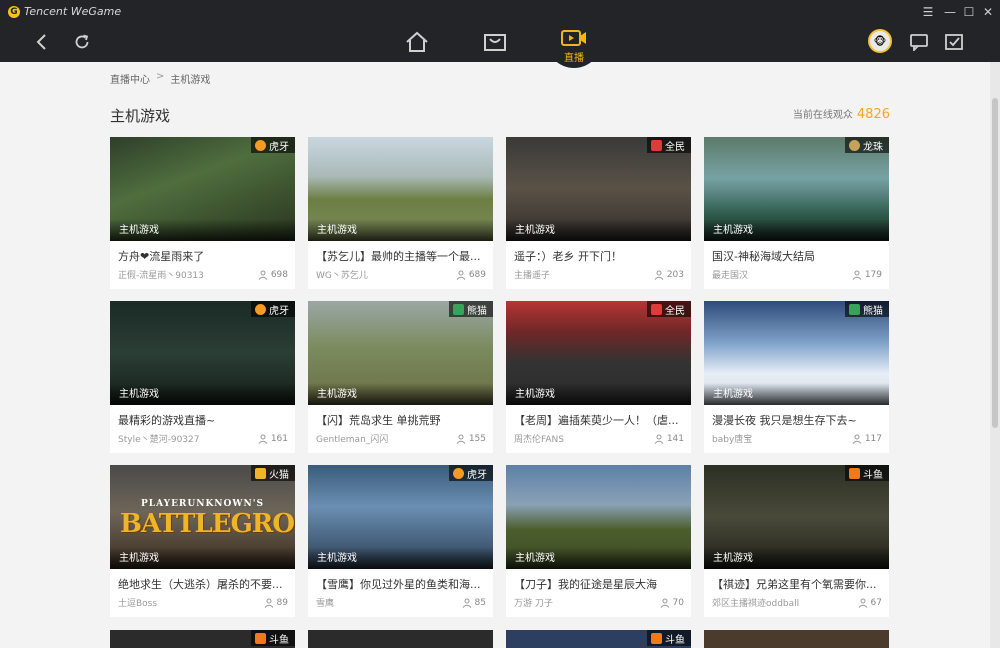 This screenshot has height=648, width=1000. I want to click on back-button, so click(42, 42).